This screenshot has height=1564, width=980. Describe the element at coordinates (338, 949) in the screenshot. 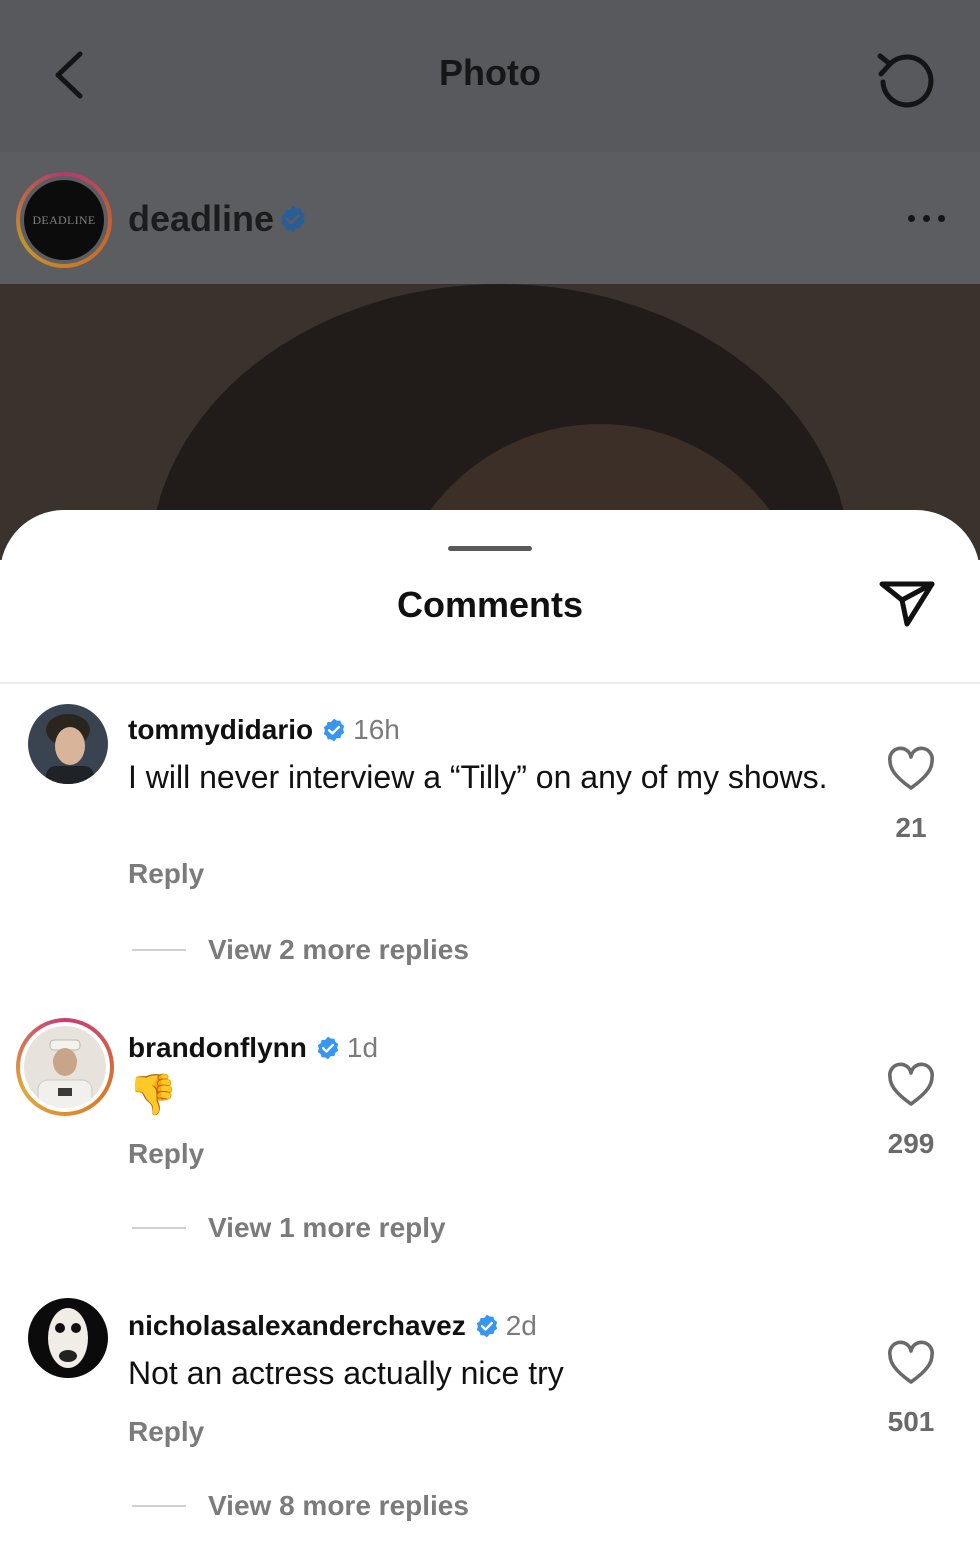

I see `view-replies-label: View 2 more replies` at that location.